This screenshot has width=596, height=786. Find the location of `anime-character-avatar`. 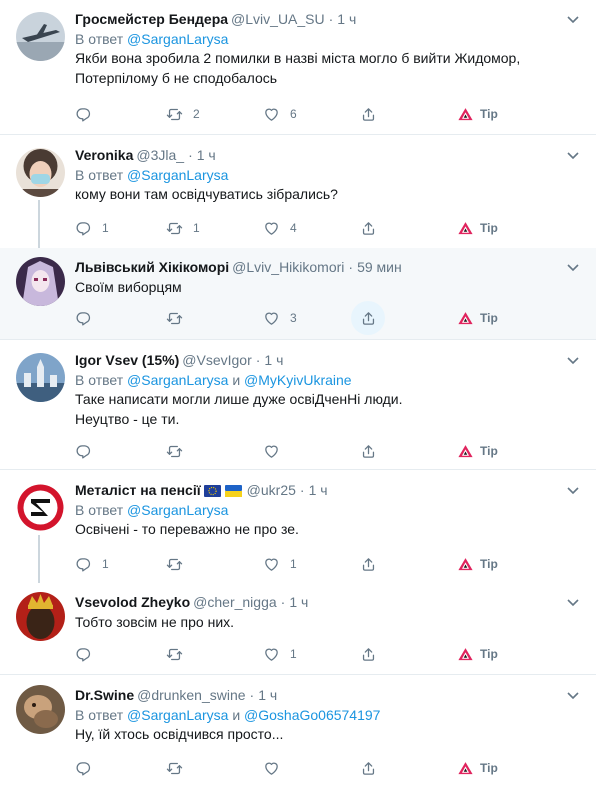

anime-character-avatar is located at coordinates (40, 281).